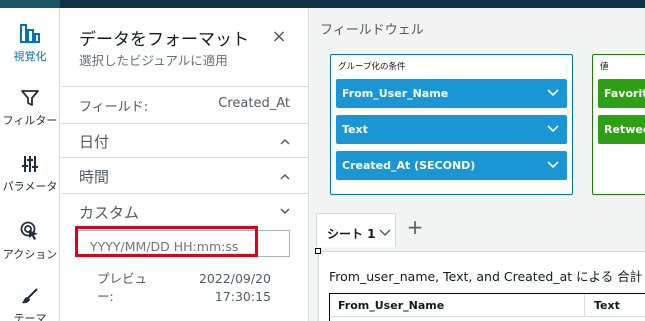  I want to click on sheet-tab-label: シート 1, so click(351, 234).